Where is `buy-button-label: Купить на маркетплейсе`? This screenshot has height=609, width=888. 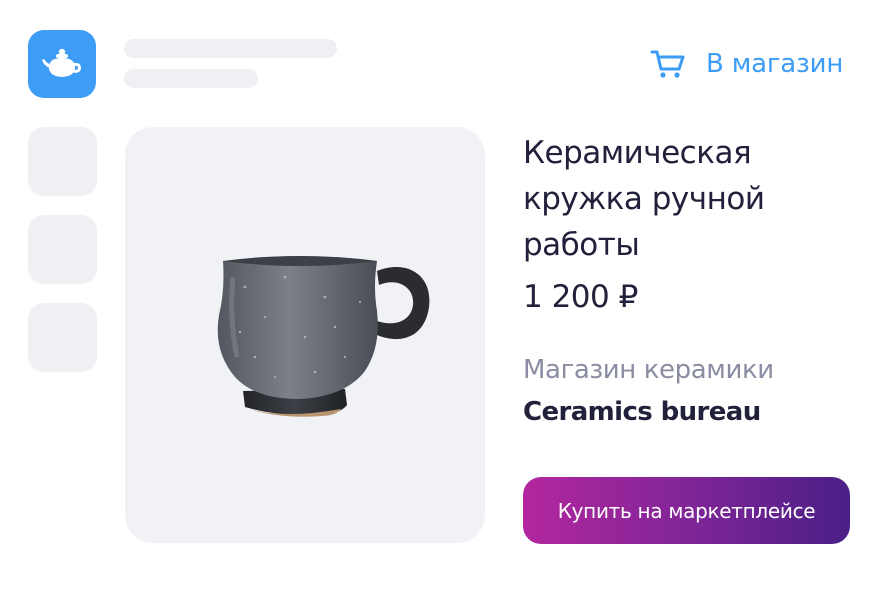 buy-button-label: Купить на маркетплейсе is located at coordinates (686, 510).